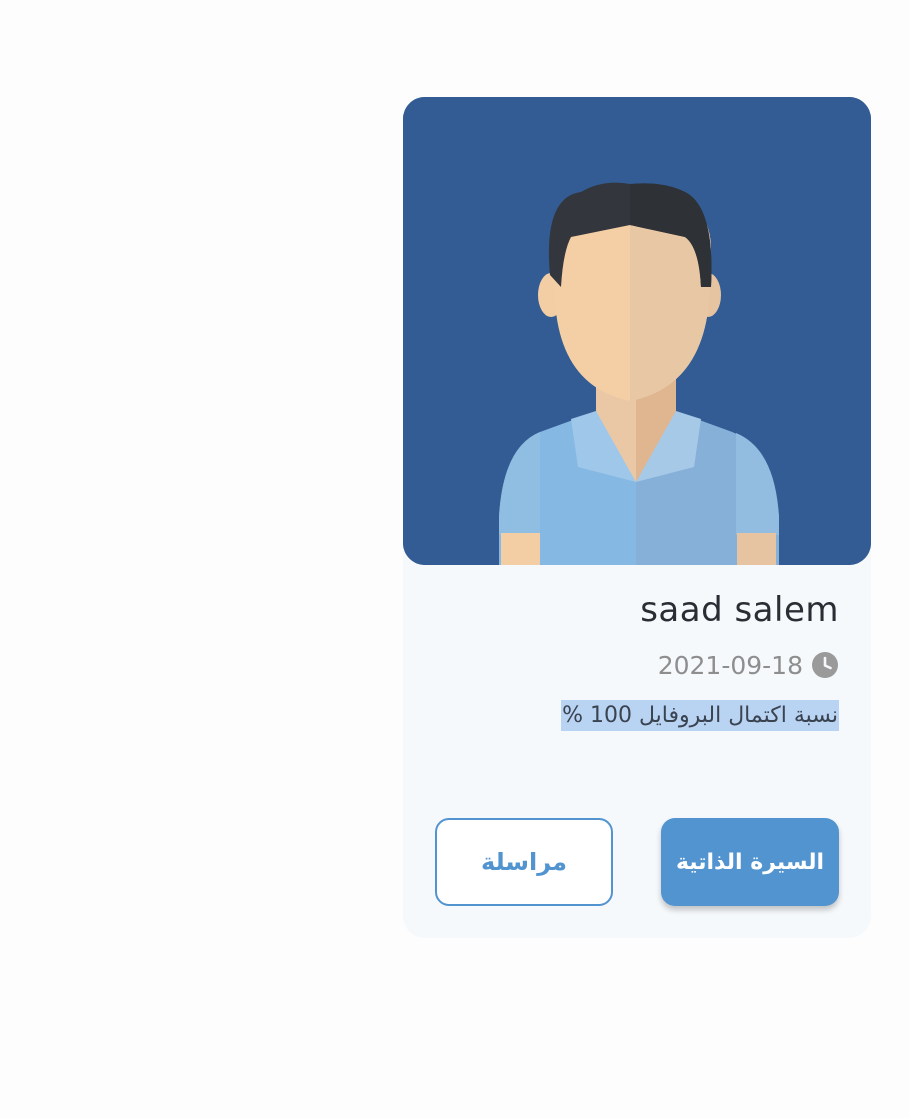  I want to click on message-button: مراسلة, so click(524, 862).